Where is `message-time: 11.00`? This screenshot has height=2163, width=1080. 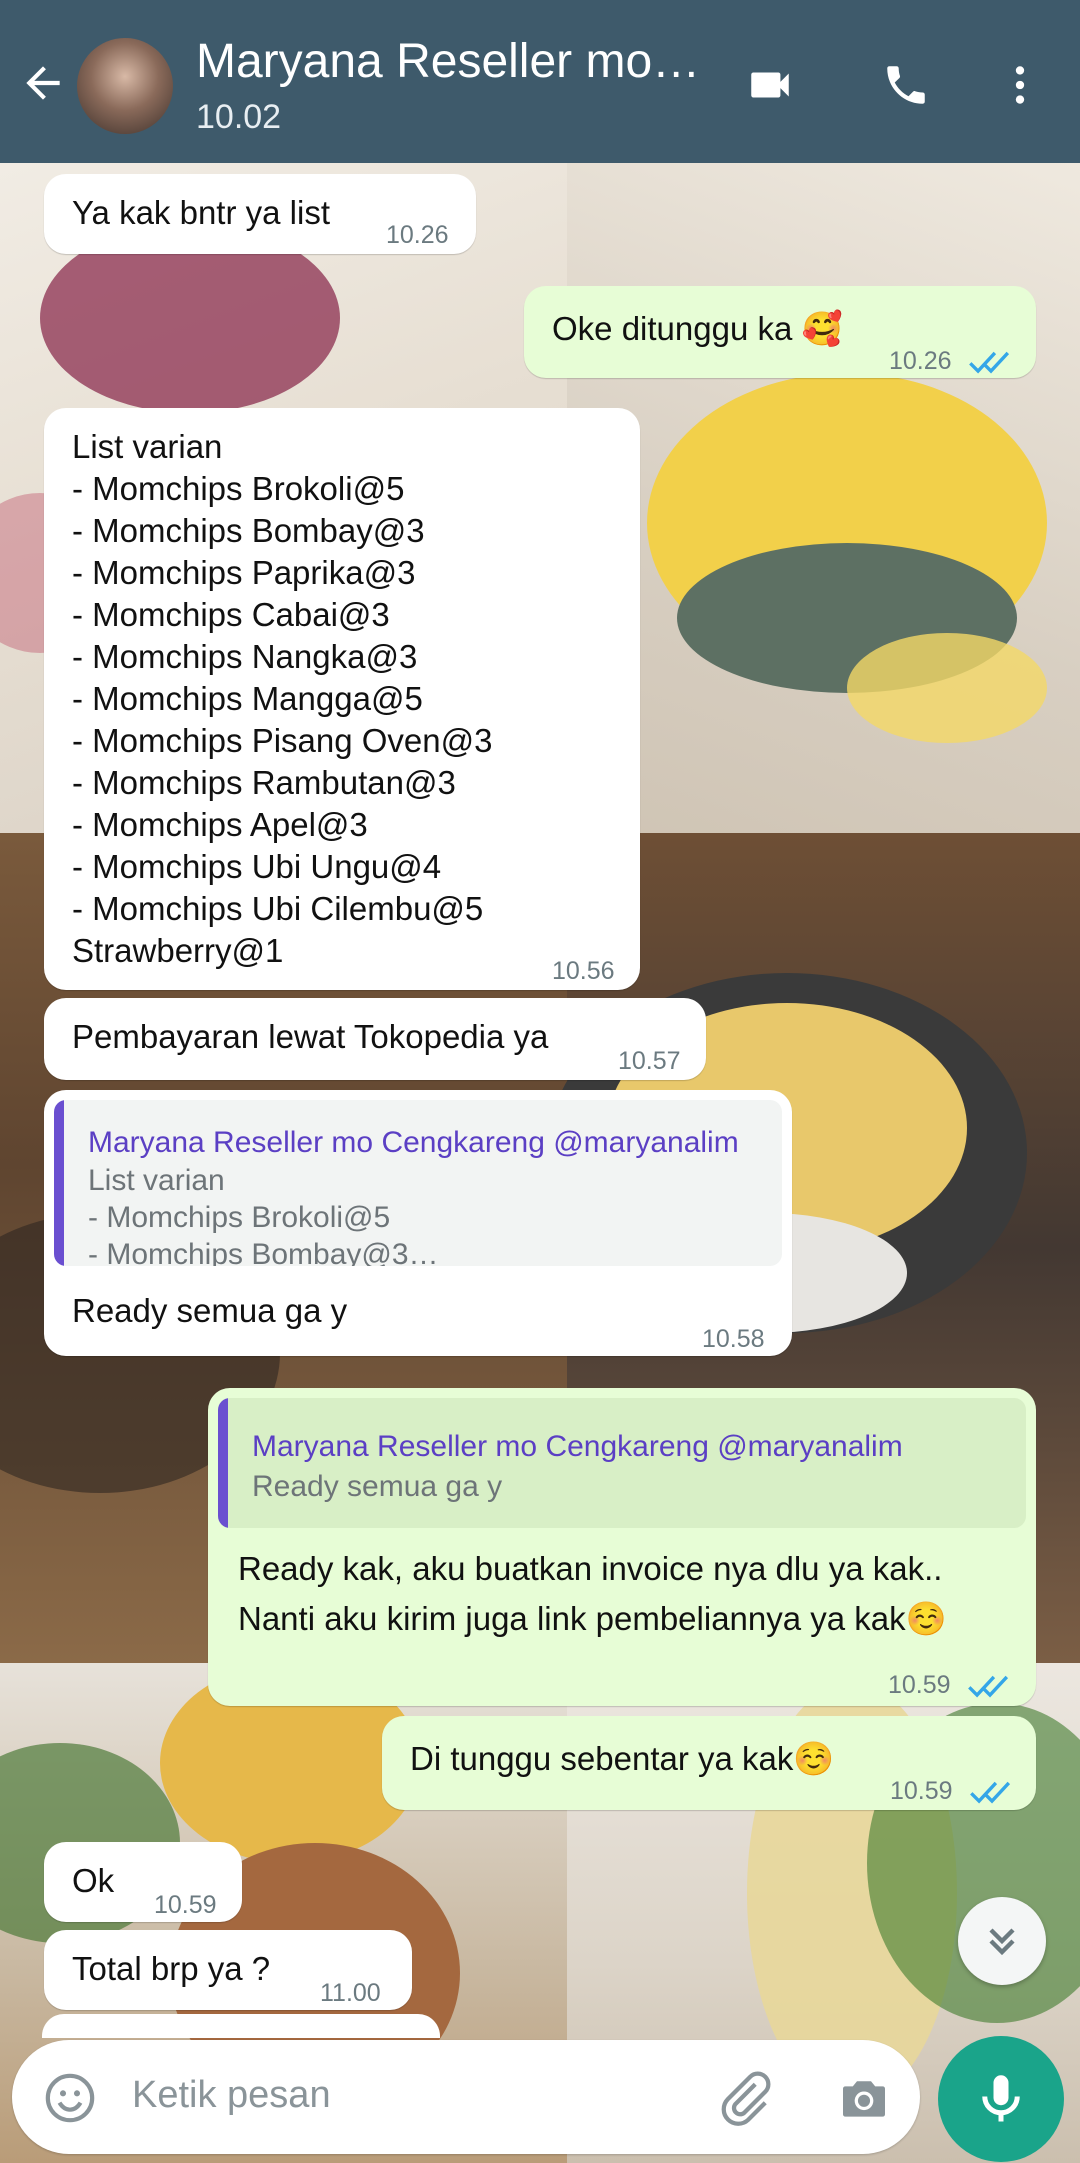
message-time: 11.00 is located at coordinates (350, 1993).